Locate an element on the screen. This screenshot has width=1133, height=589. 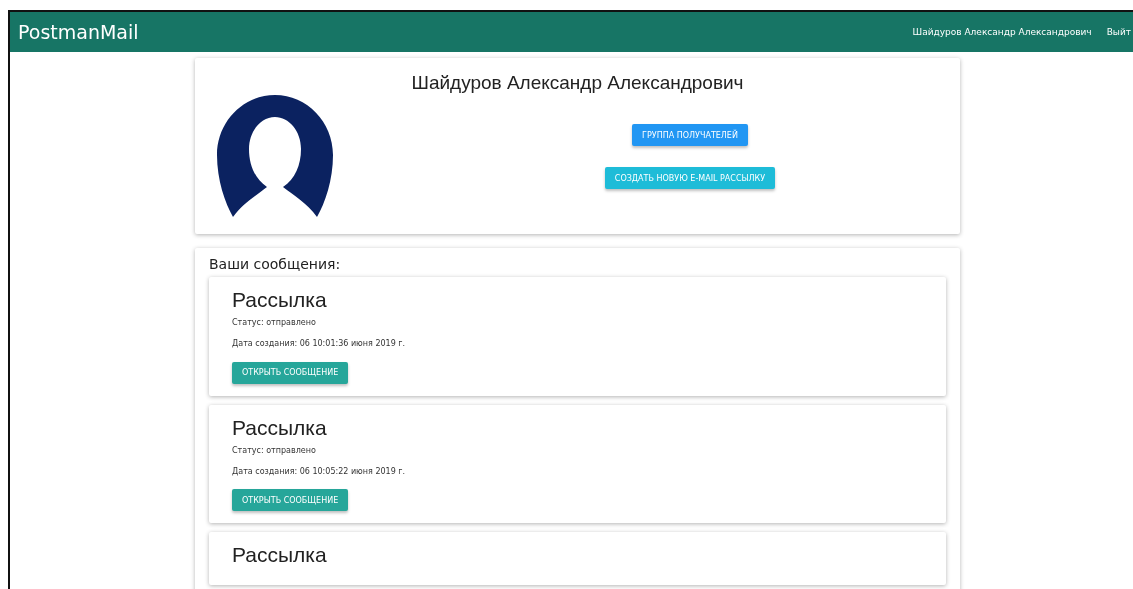
messages-heading: Ваши сообщения: is located at coordinates (275, 264).